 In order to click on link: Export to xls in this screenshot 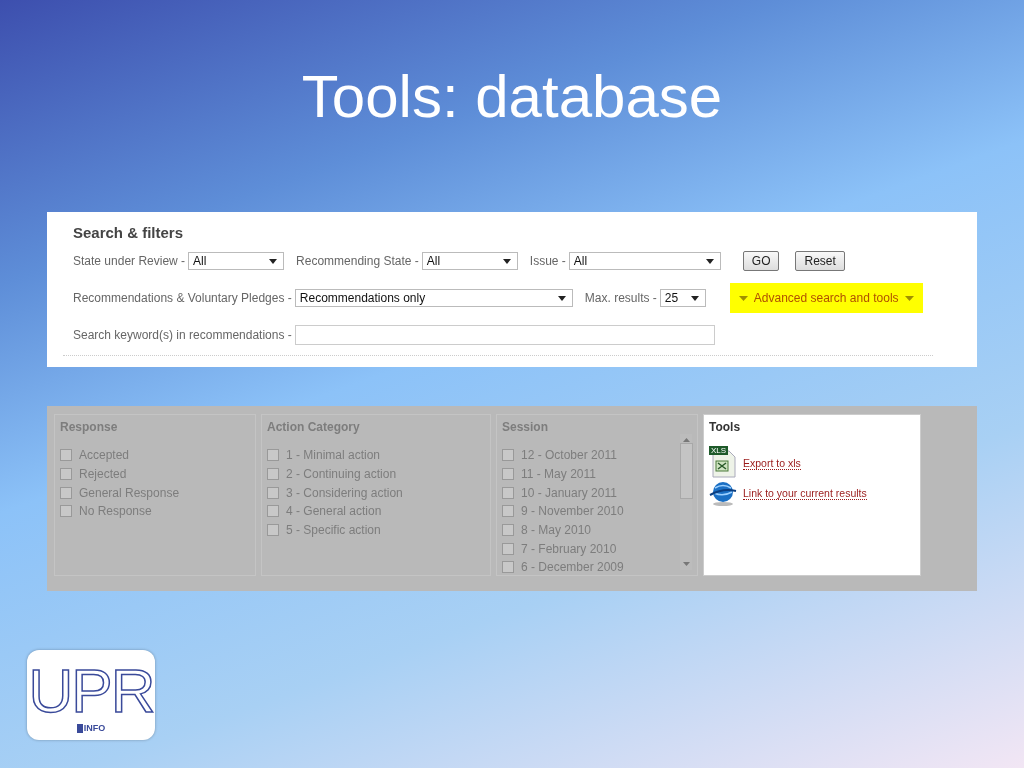, I will do `click(772, 463)`.